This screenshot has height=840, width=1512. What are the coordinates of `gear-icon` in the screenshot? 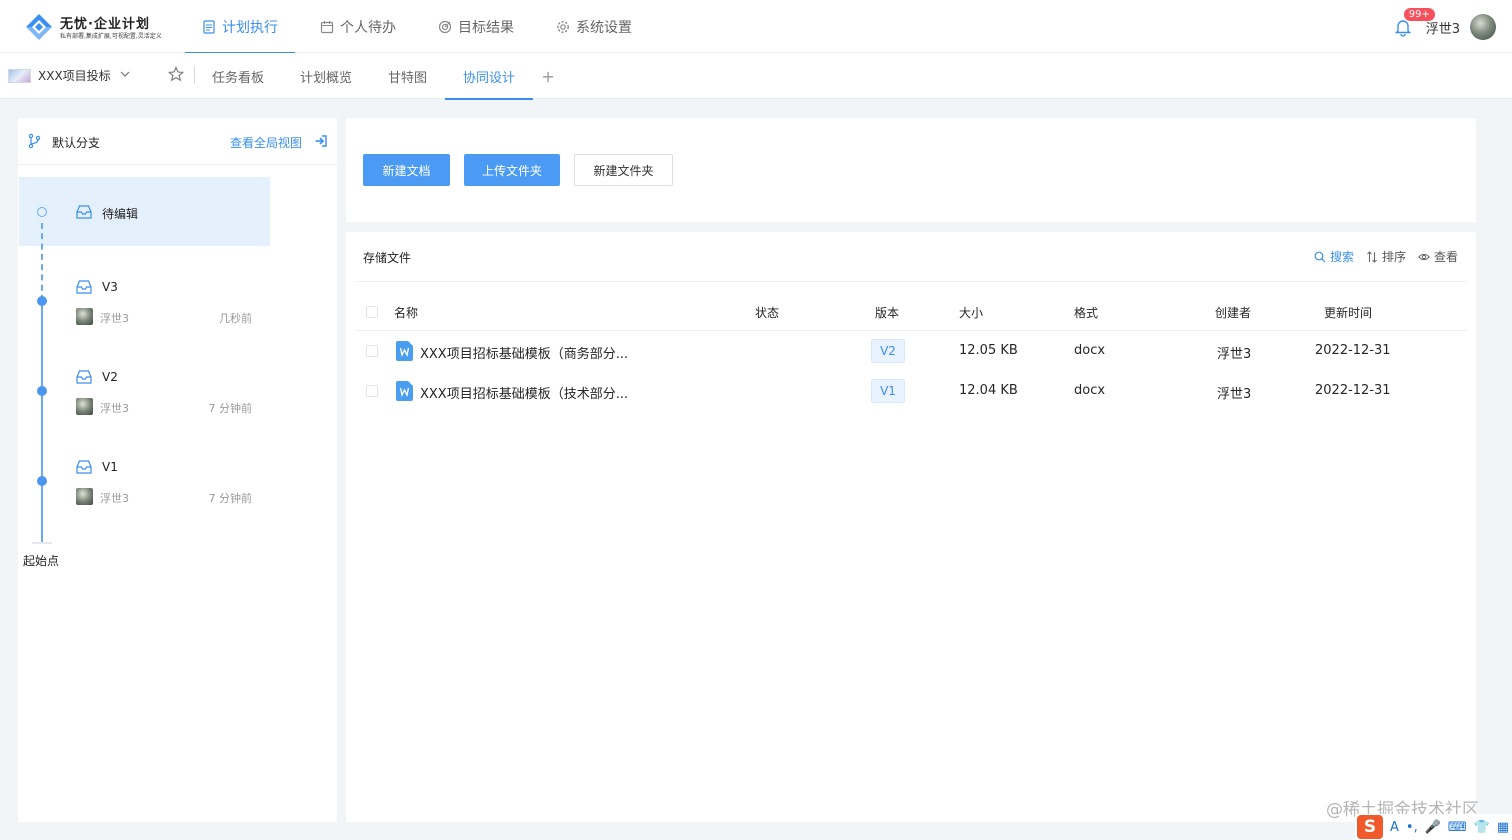 It's located at (563, 26).